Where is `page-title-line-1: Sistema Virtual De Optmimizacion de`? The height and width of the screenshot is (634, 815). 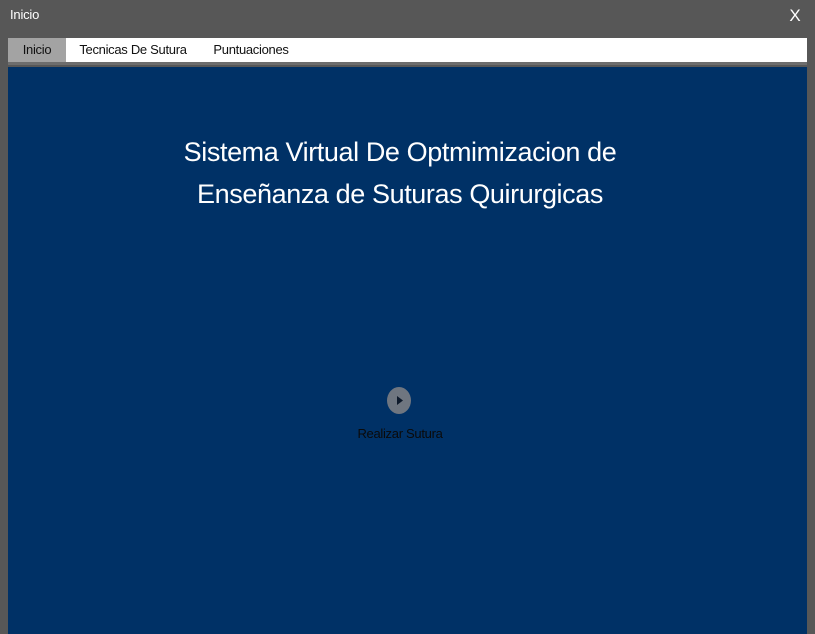 page-title-line-1: Sistema Virtual De Optmimizacion de is located at coordinates (400, 152).